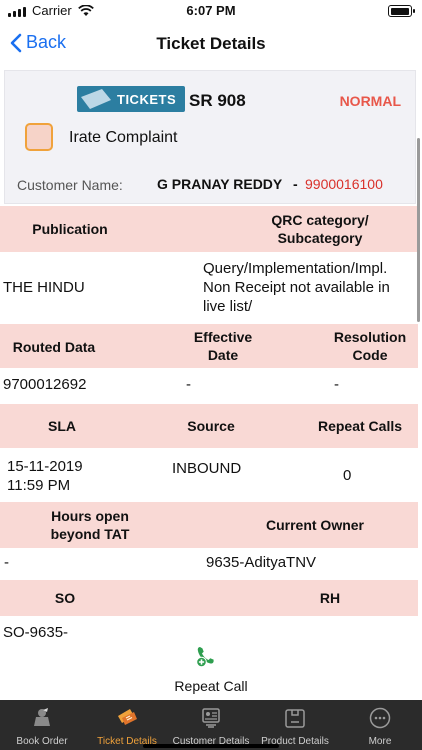  Describe the element at coordinates (39, 137) in the screenshot. I see `irate-complaint-checkbox` at that location.